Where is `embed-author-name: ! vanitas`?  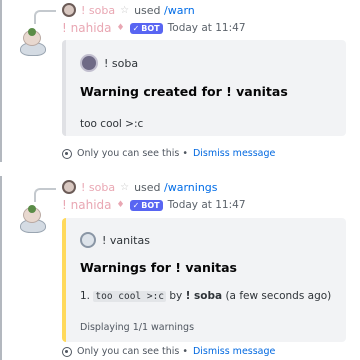
embed-author-name: ! vanitas is located at coordinates (126, 240).